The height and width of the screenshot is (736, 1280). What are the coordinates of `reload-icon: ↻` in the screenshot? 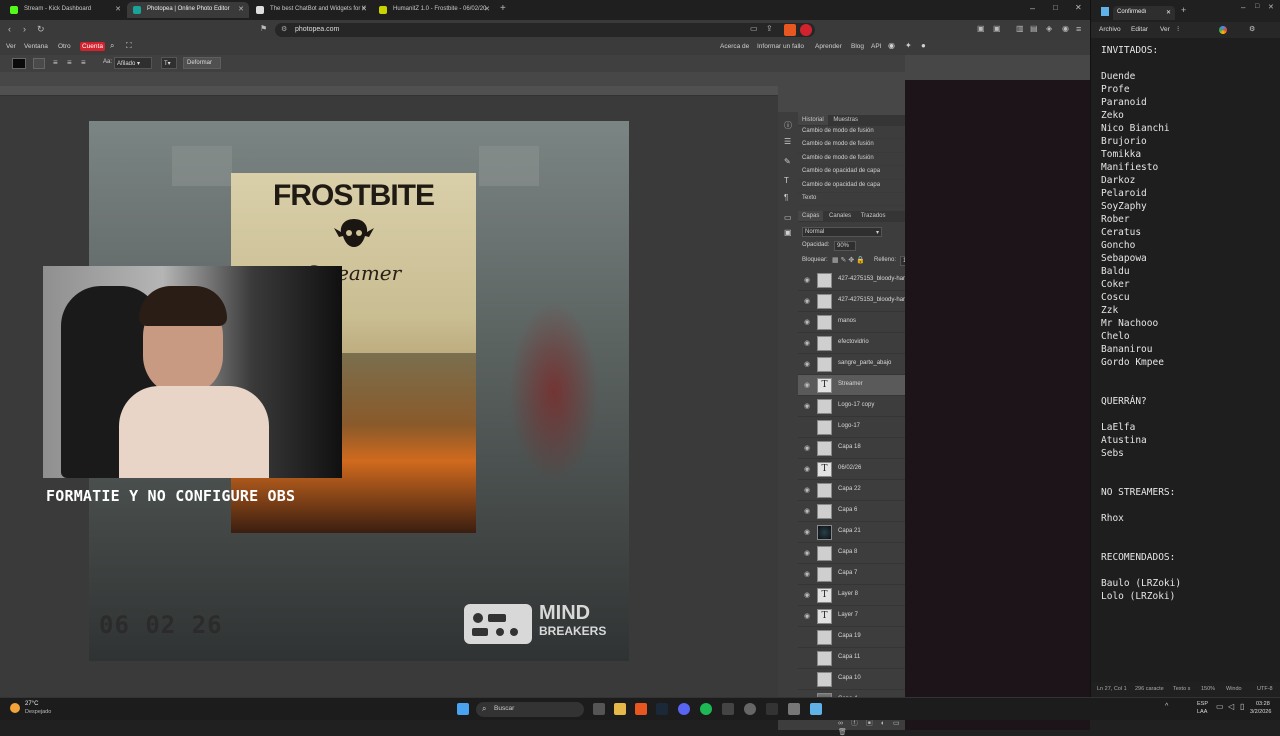 It's located at (41, 29).